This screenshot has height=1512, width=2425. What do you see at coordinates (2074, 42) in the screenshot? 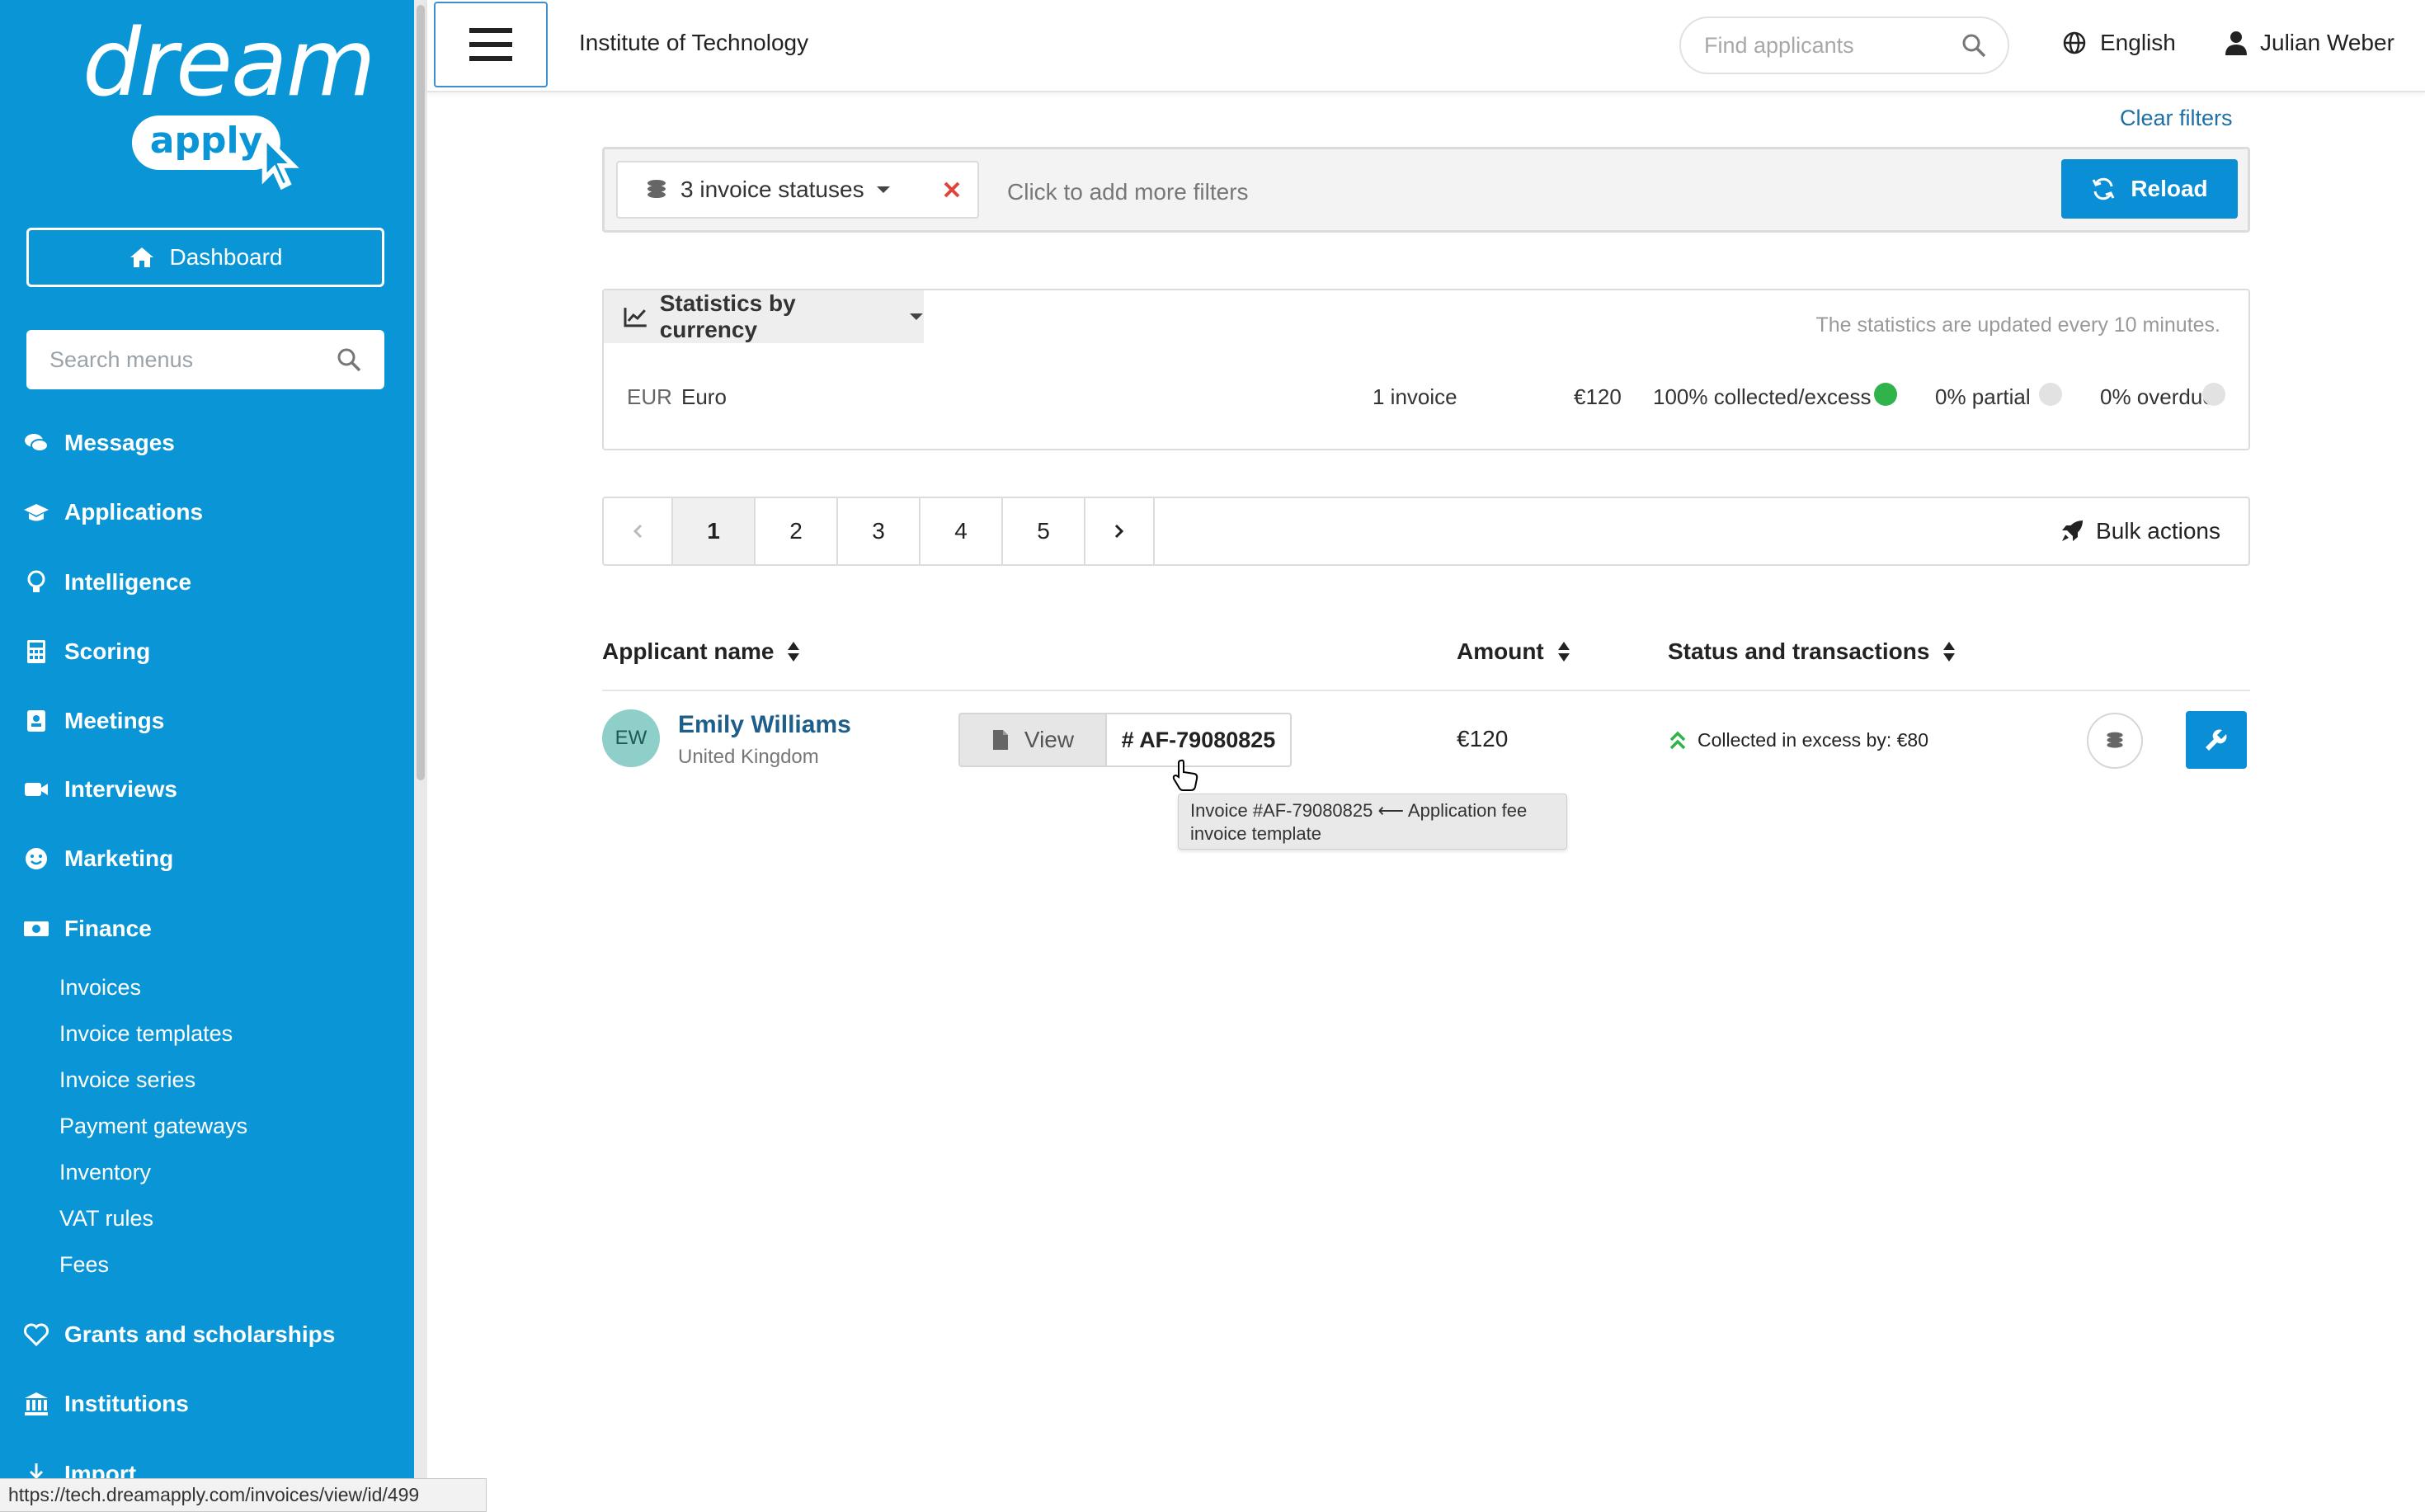
I see `globe-icon` at bounding box center [2074, 42].